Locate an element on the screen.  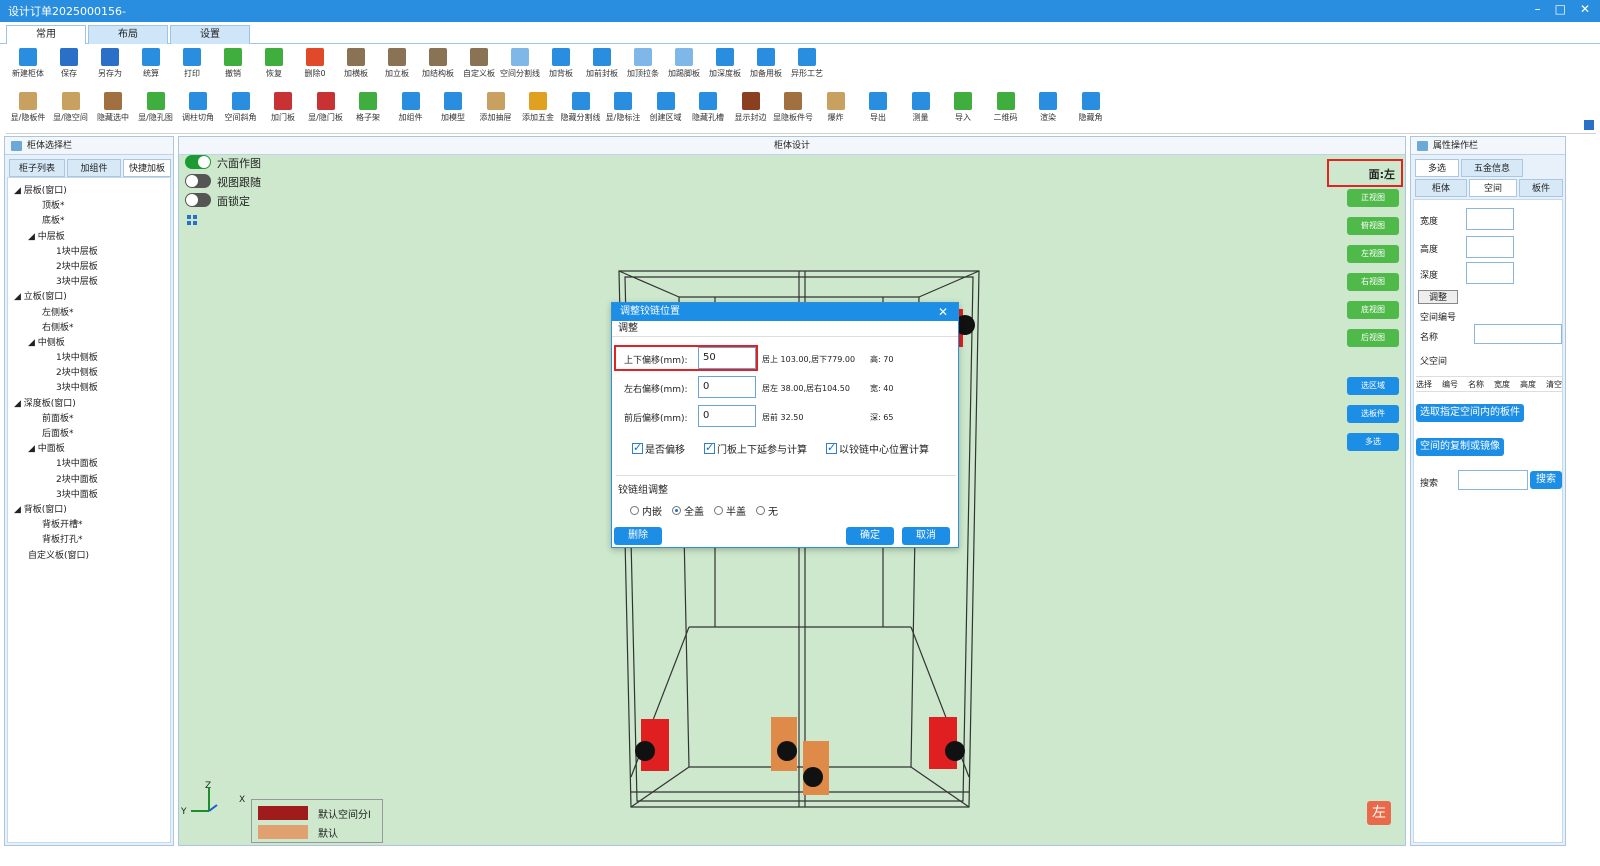
tab-board: 板件 is located at coordinates (1541, 188).